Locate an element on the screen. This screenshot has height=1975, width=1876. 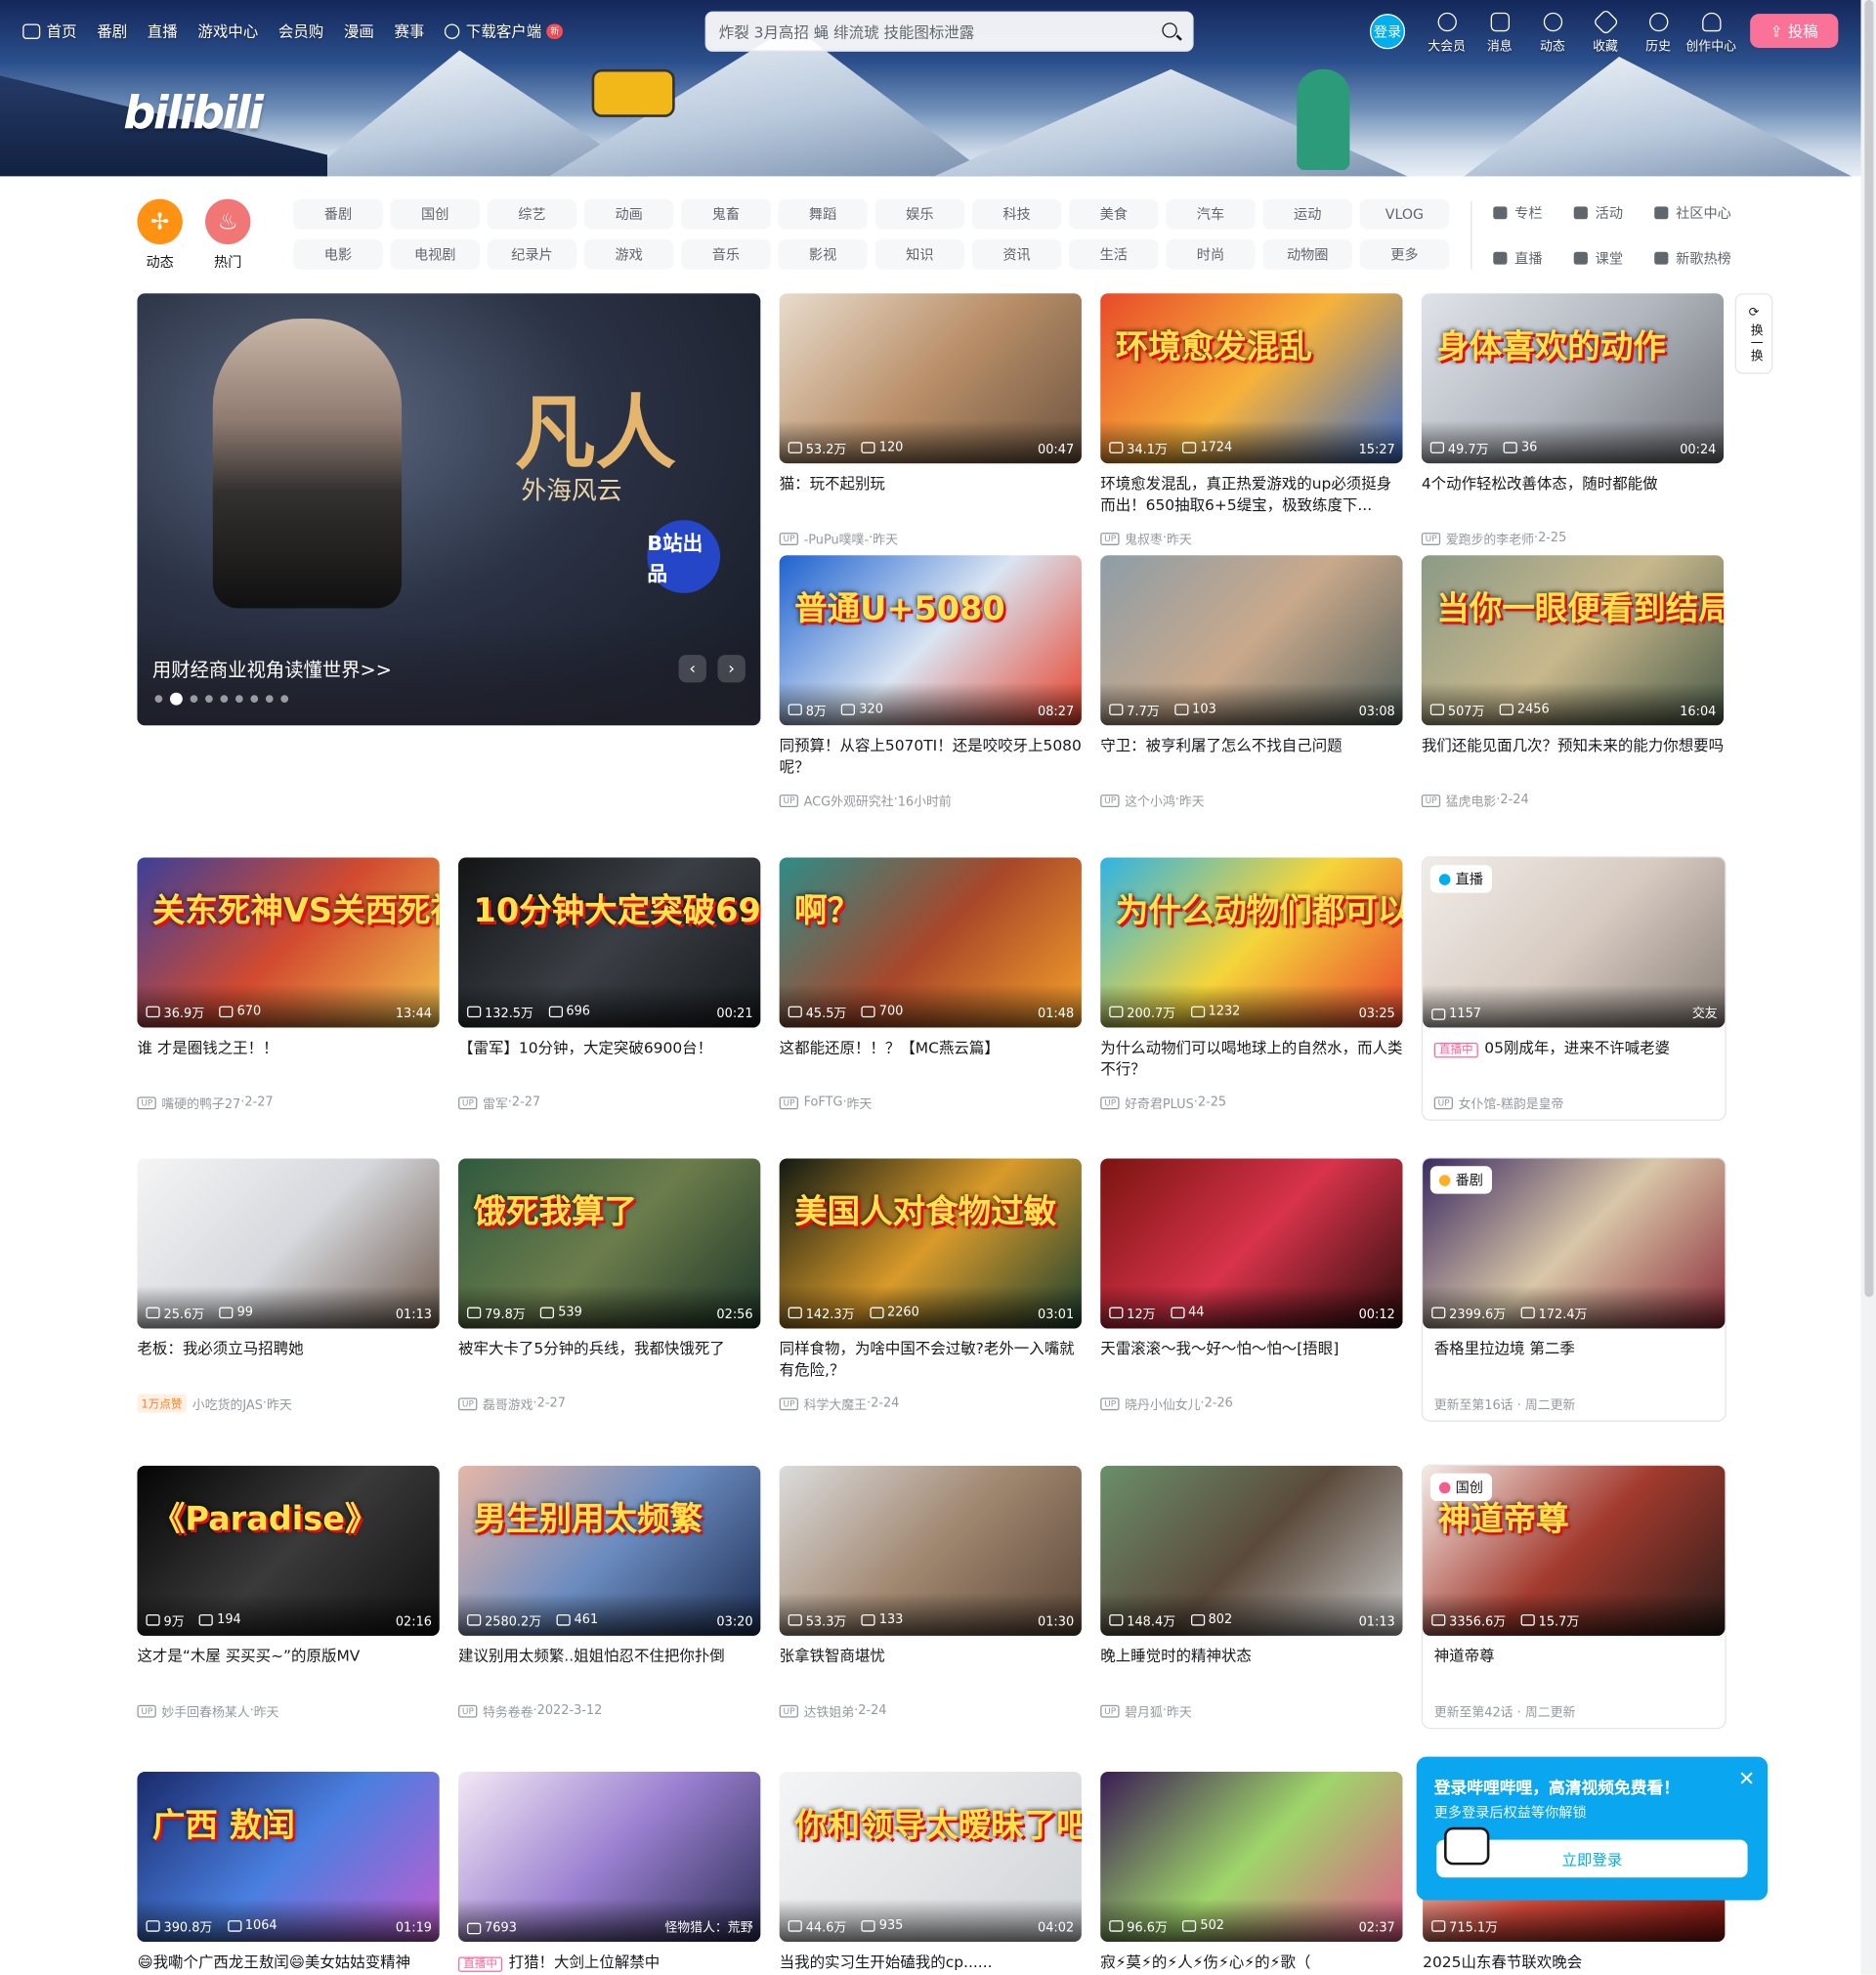
scrollbar is located at coordinates (1868, 988).